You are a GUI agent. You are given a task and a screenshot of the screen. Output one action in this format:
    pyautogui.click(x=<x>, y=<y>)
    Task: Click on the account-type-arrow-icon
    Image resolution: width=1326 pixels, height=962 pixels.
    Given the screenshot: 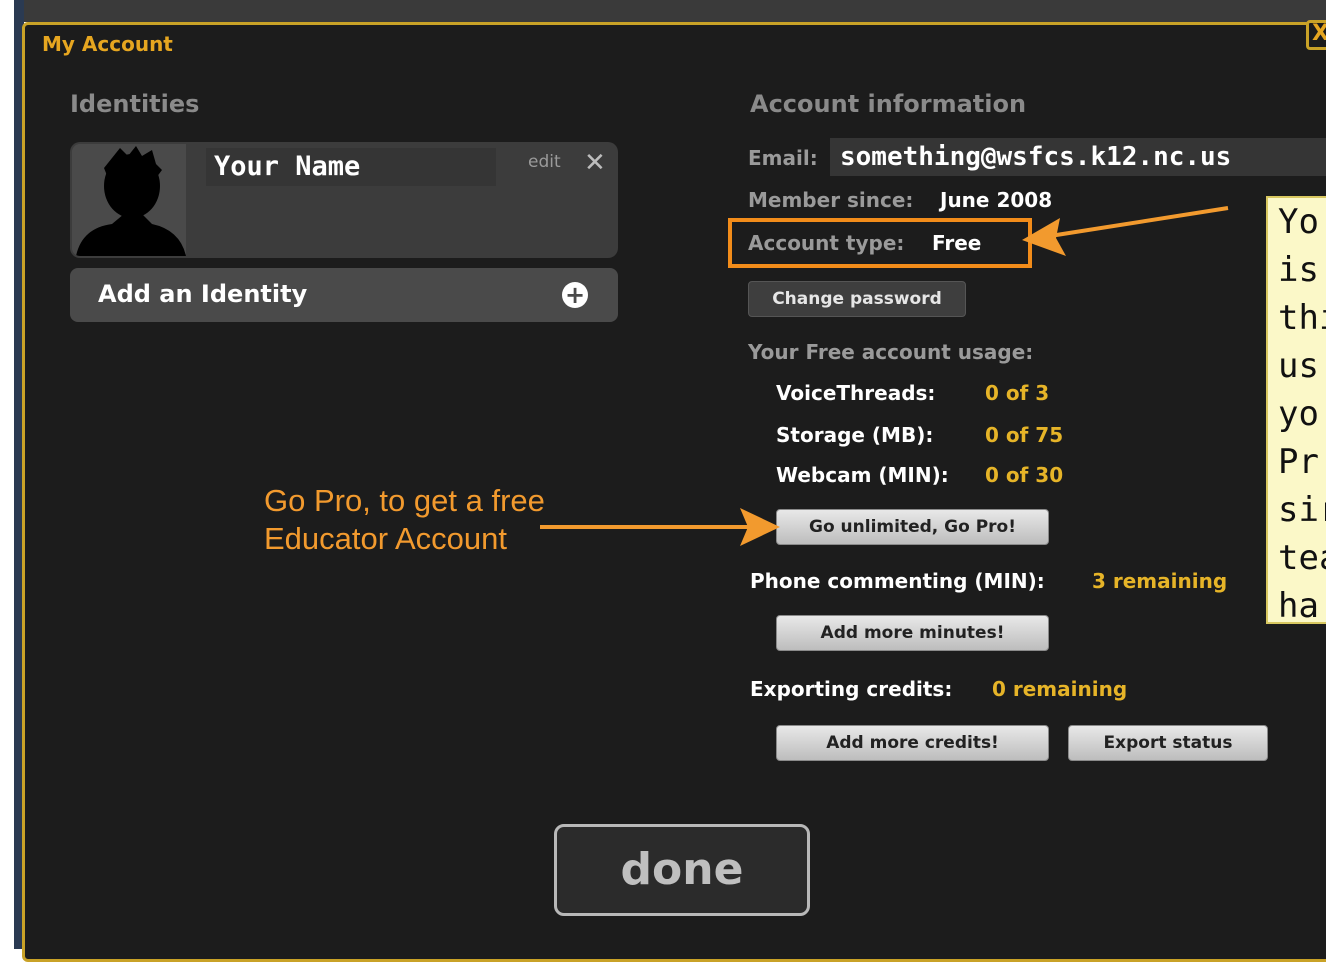 What is the action you would take?
    pyautogui.click(x=1125, y=231)
    